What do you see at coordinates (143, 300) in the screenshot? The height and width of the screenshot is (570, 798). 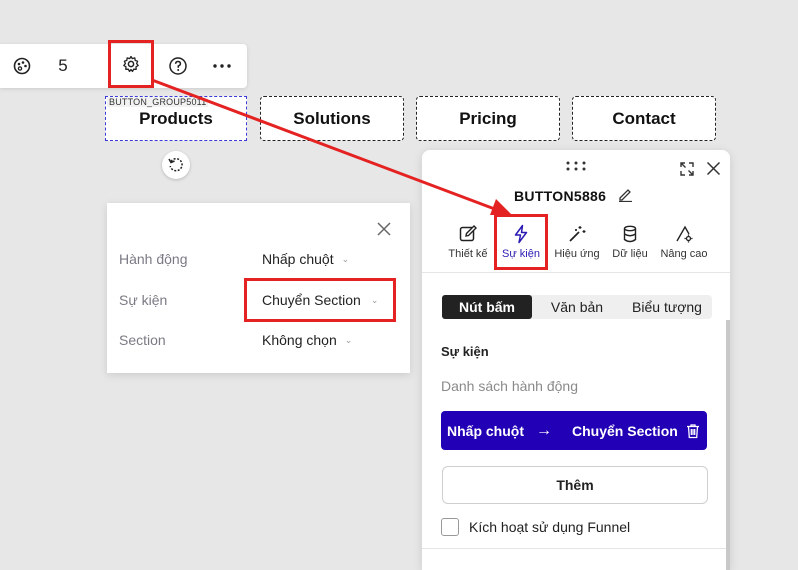 I see `row-label: Sự kiện` at bounding box center [143, 300].